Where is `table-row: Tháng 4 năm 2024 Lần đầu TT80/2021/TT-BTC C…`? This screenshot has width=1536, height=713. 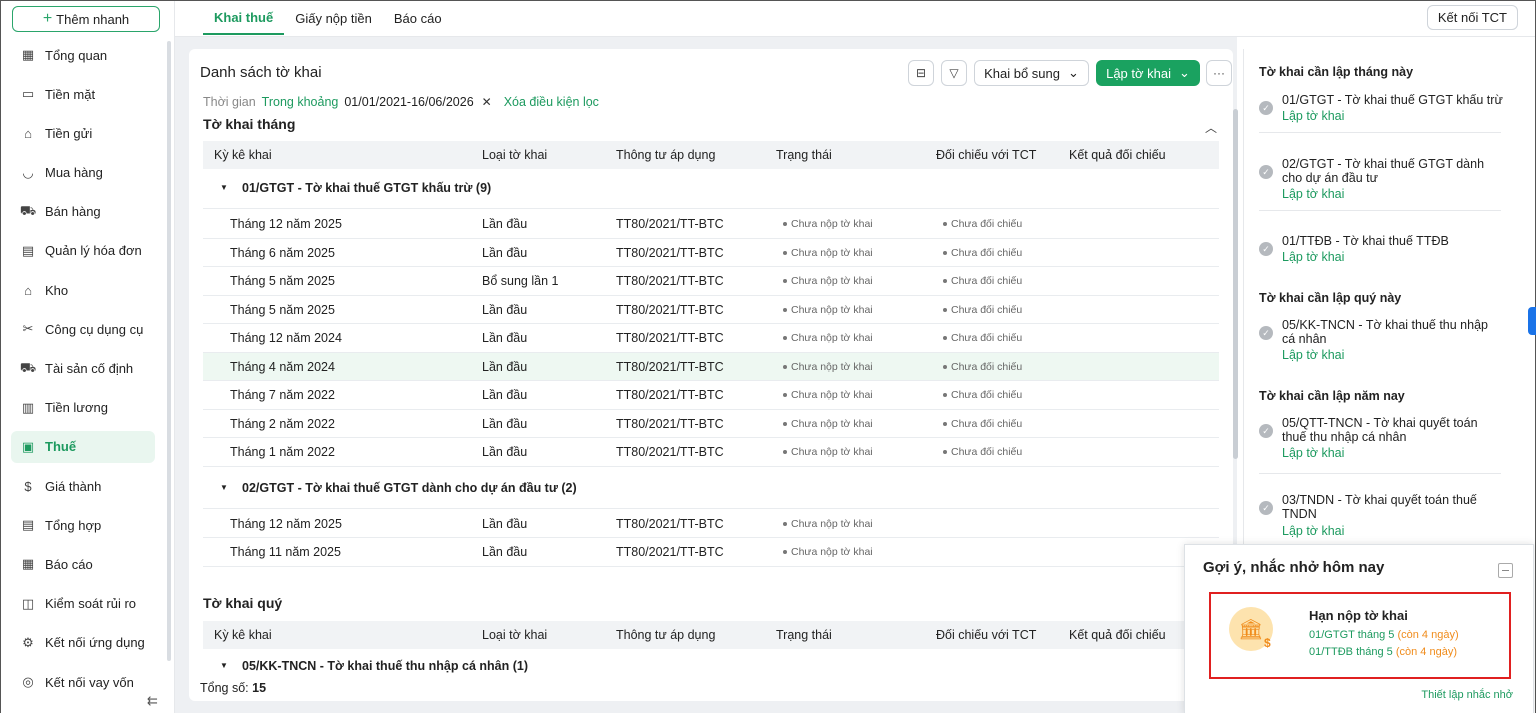 table-row: Tháng 4 năm 2024 Lần đầu TT80/2021/TT-BTC C… is located at coordinates (711, 366).